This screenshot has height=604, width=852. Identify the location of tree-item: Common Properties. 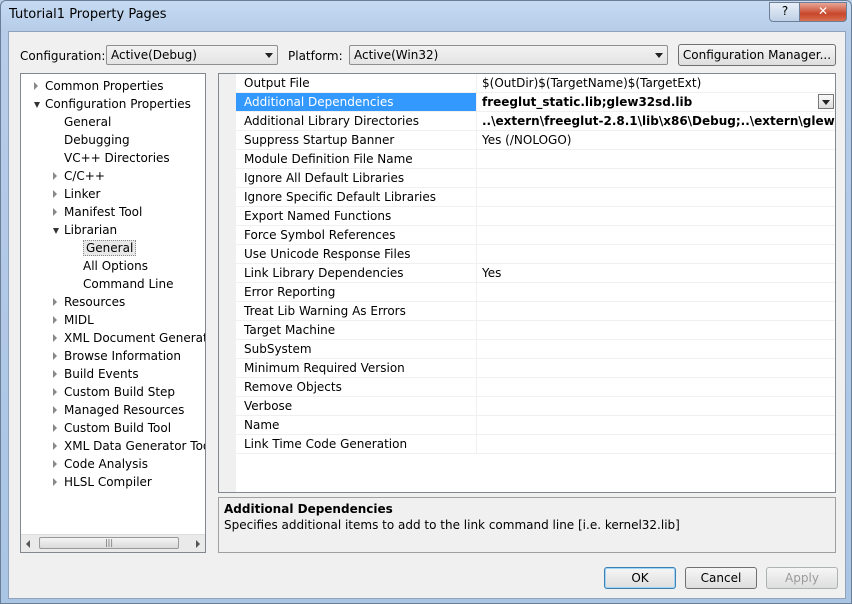
(99, 86).